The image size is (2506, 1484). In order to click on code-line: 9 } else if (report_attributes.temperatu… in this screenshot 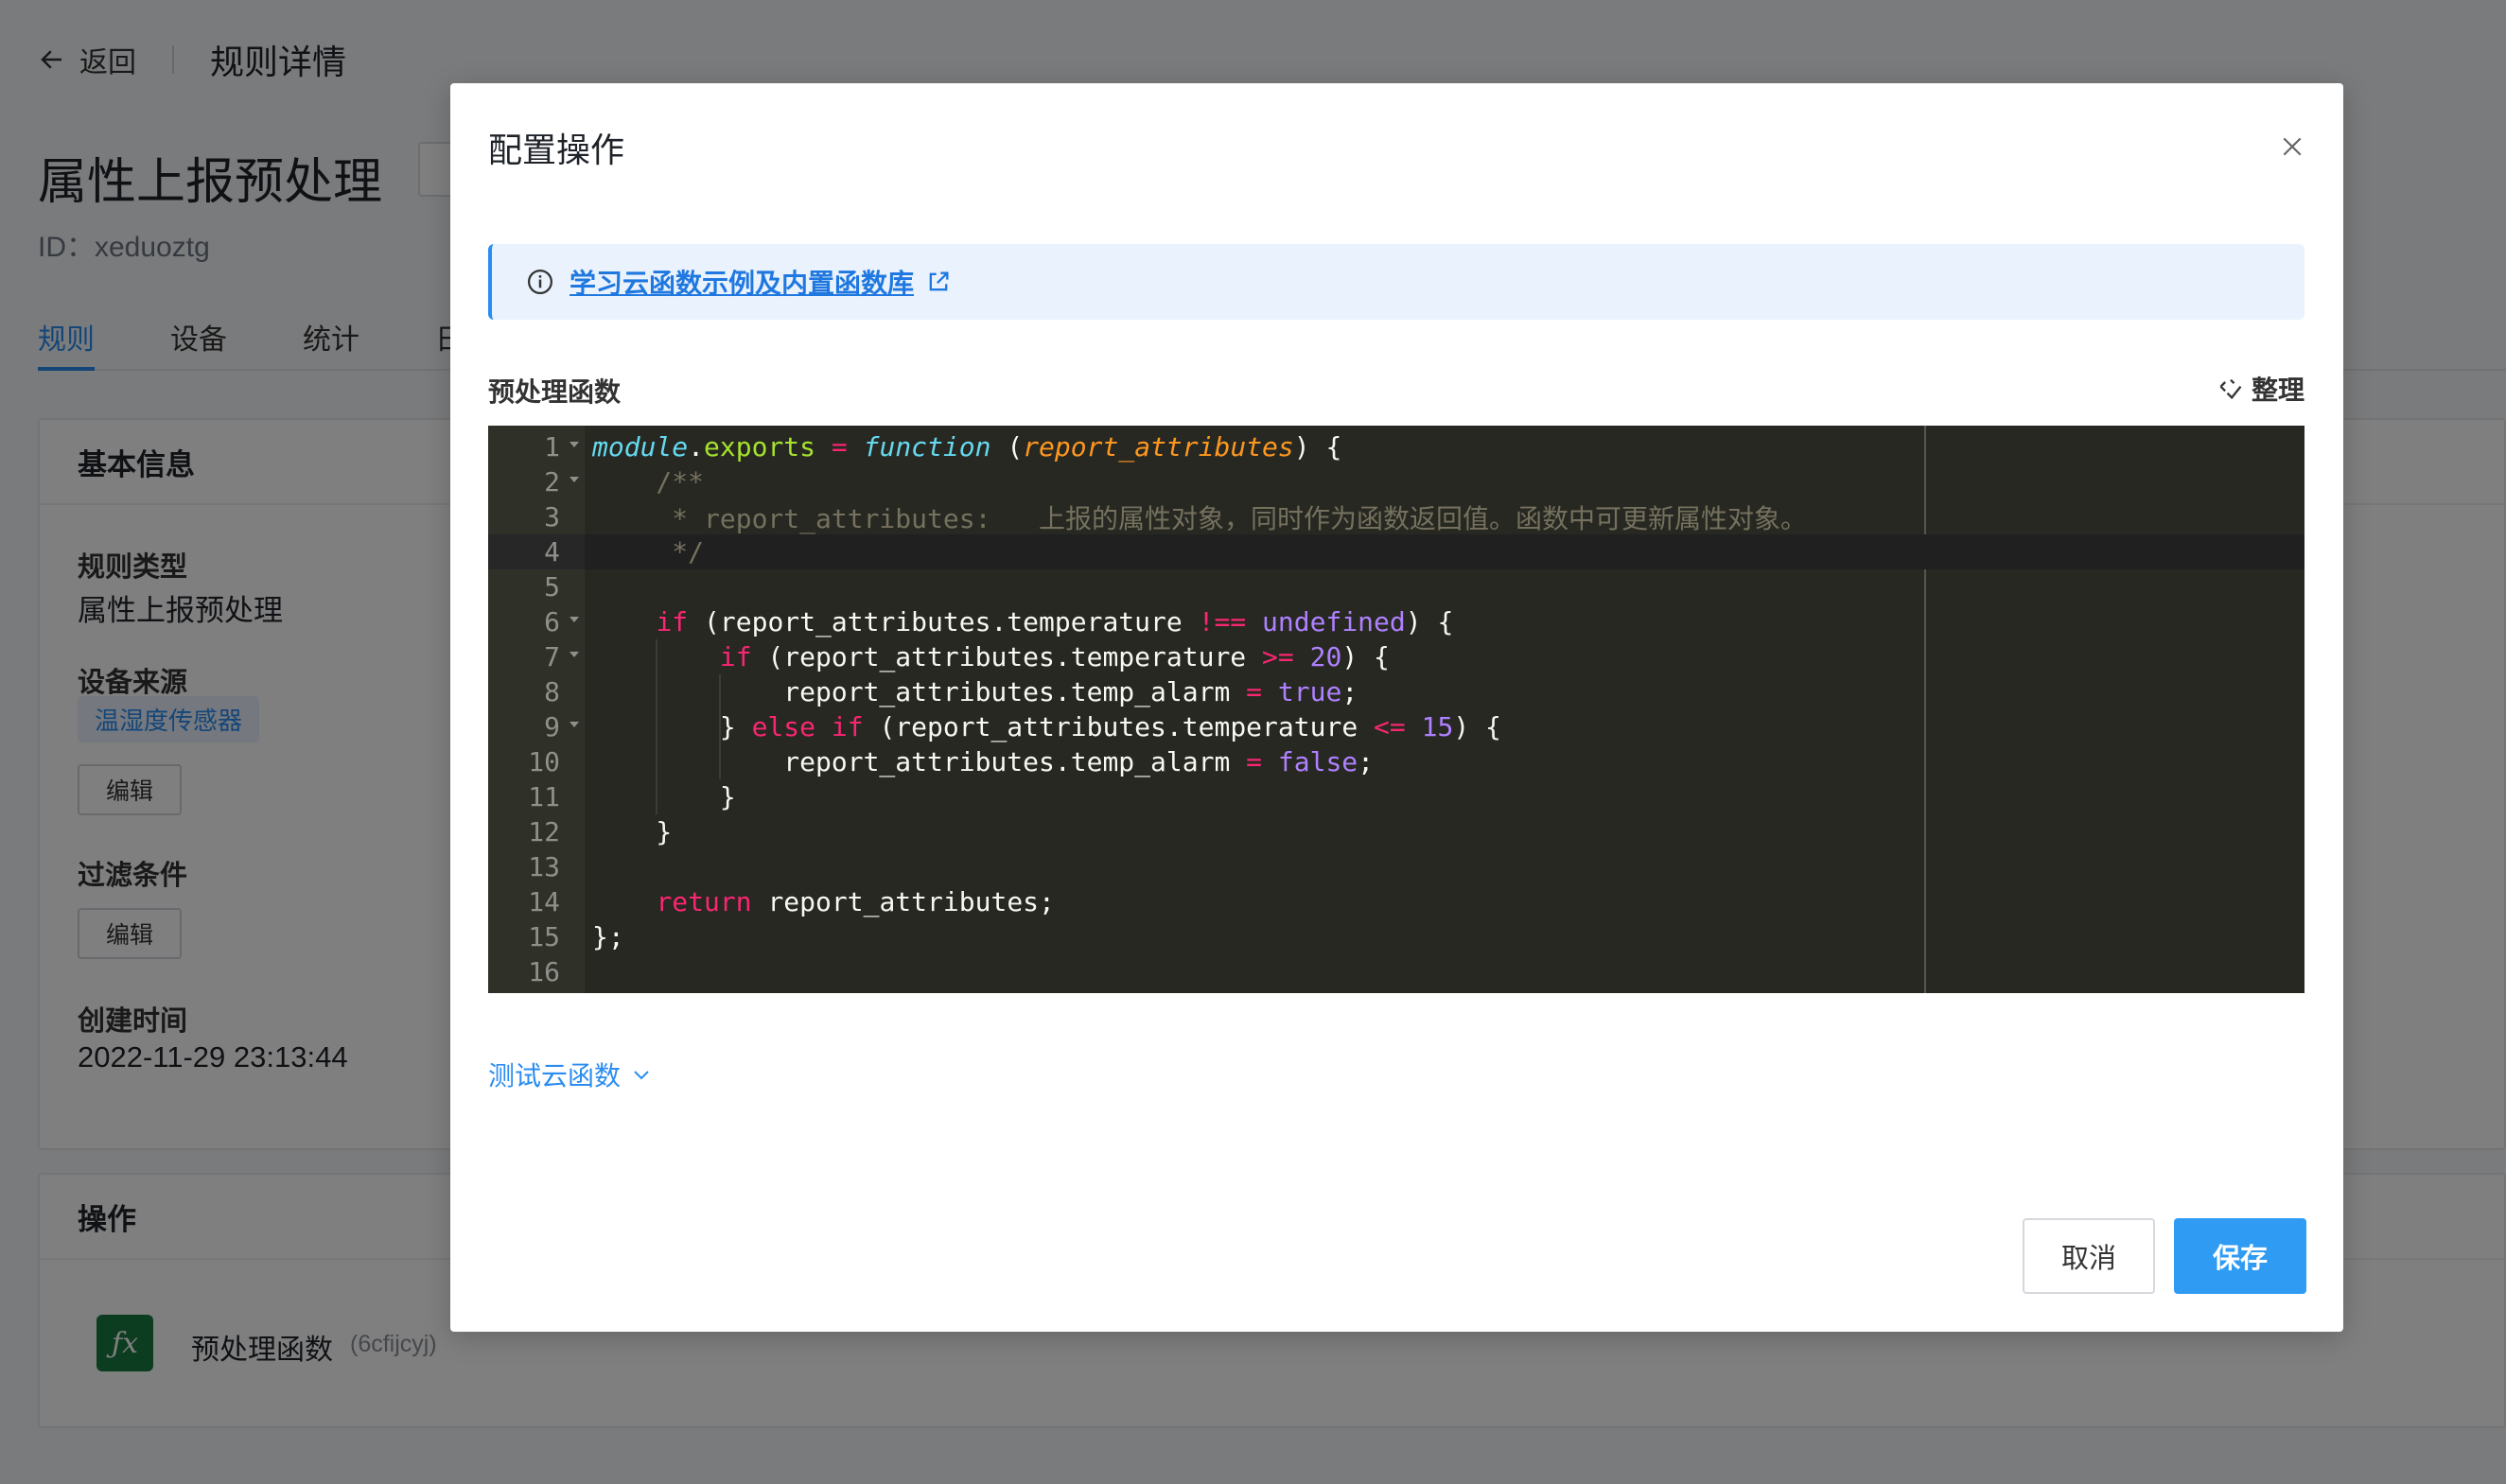, I will do `click(1396, 726)`.